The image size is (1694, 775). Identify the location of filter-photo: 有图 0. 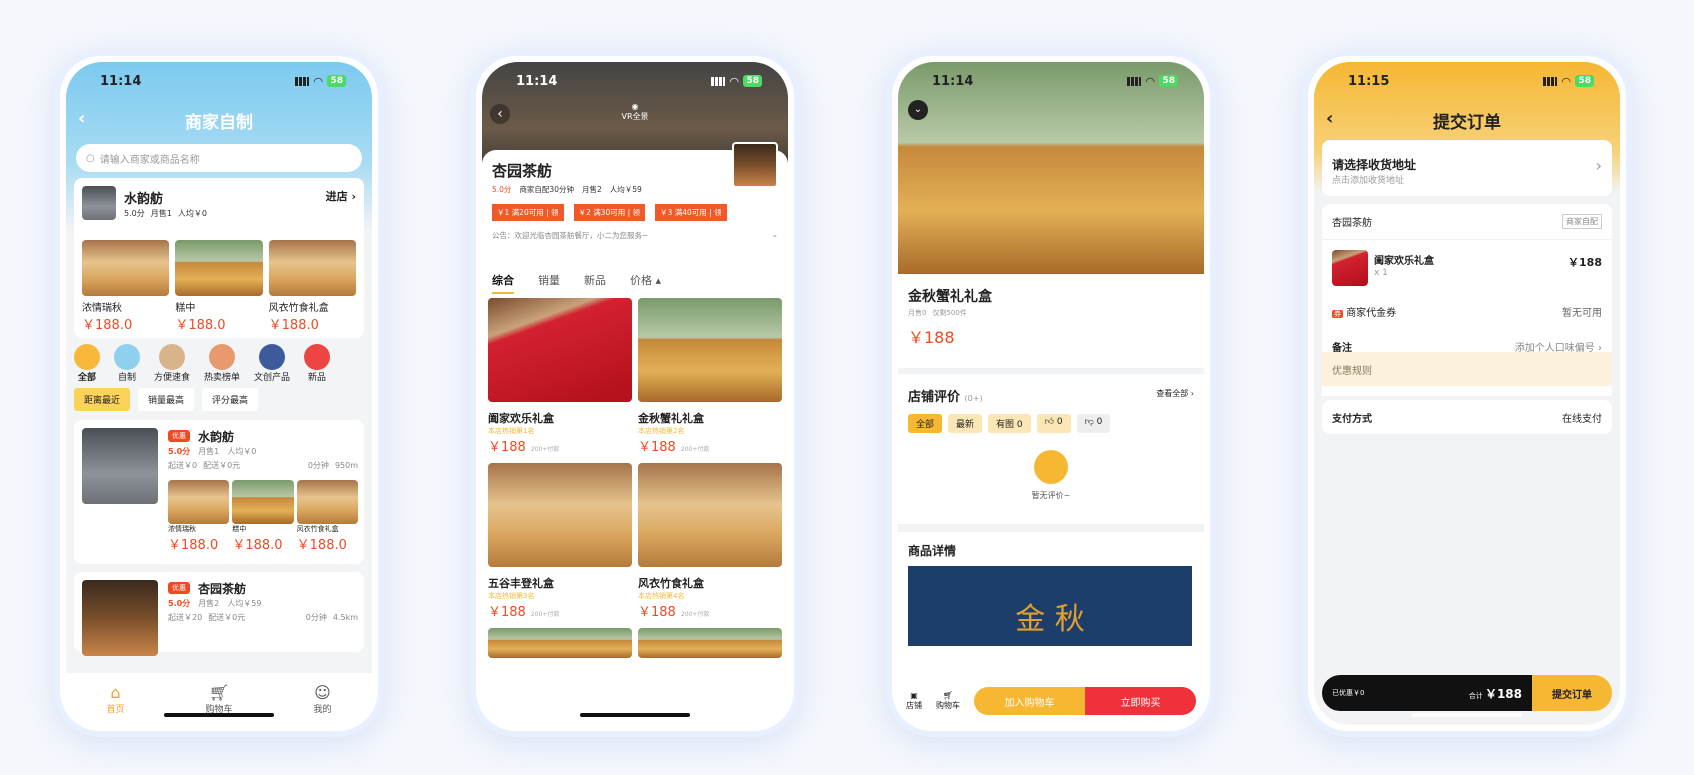
(1009, 423).